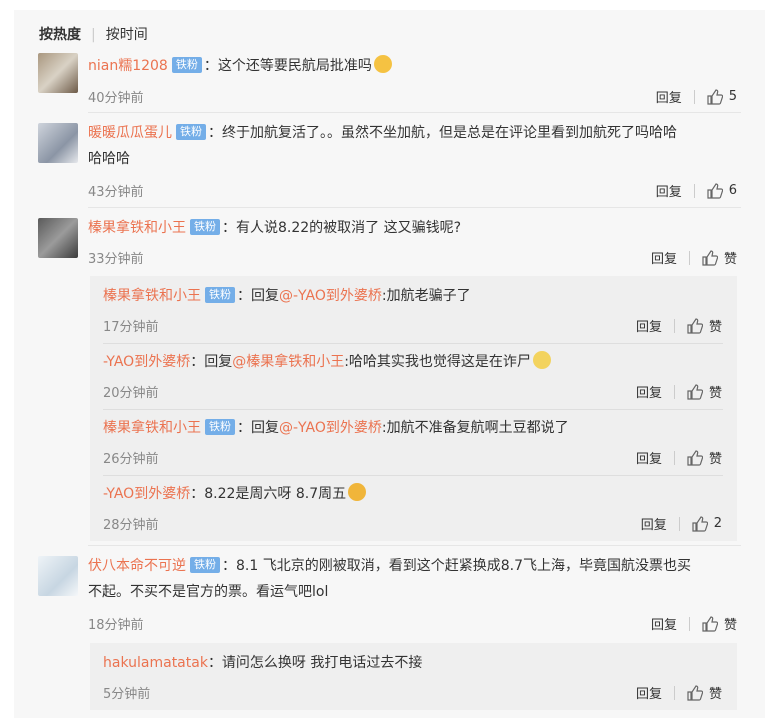 The width and height of the screenshot is (777, 721). Describe the element at coordinates (388, 313) in the screenshot. I see `reply-item: 榛果拿铁和小王 铁粉 ：回复@-YAO到外婆桥:加航老骗子了 17分钟前 回复 赞` at that location.